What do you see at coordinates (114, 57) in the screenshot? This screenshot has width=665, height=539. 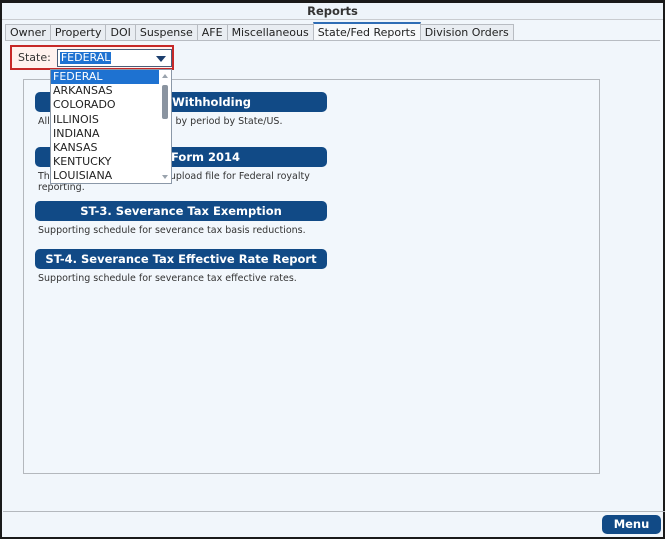 I see `state-select: FEDERAL` at bounding box center [114, 57].